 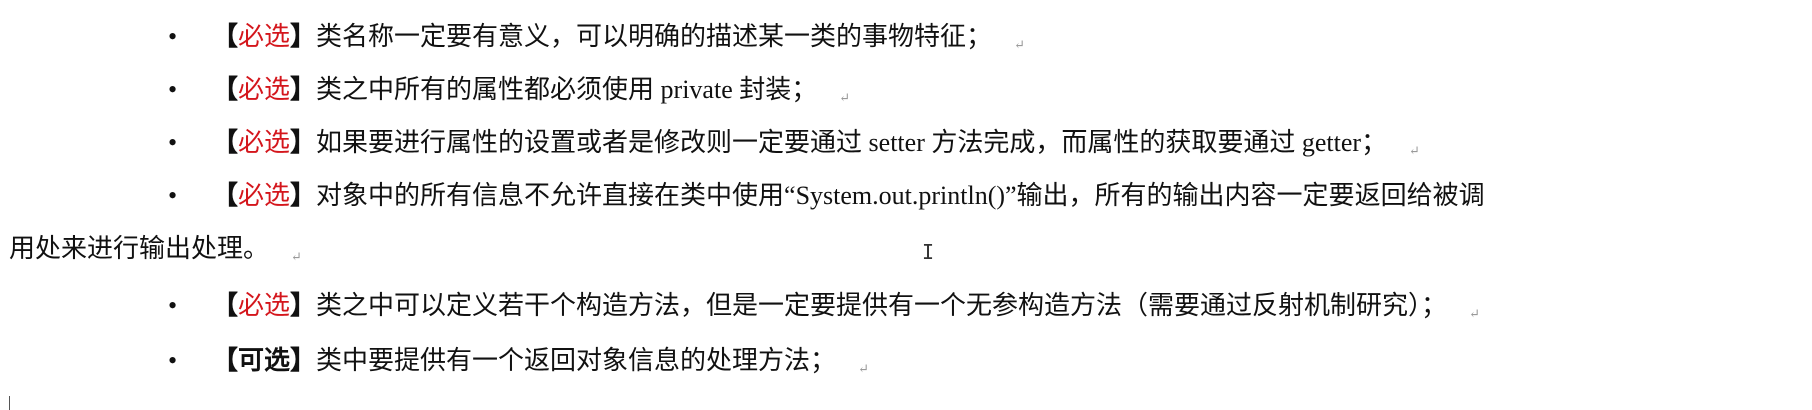 I want to click on list-item: 【必选】类名称一定要有意义，可以明确的描述某一类的事物特征； ↵, so click(x=618, y=41).